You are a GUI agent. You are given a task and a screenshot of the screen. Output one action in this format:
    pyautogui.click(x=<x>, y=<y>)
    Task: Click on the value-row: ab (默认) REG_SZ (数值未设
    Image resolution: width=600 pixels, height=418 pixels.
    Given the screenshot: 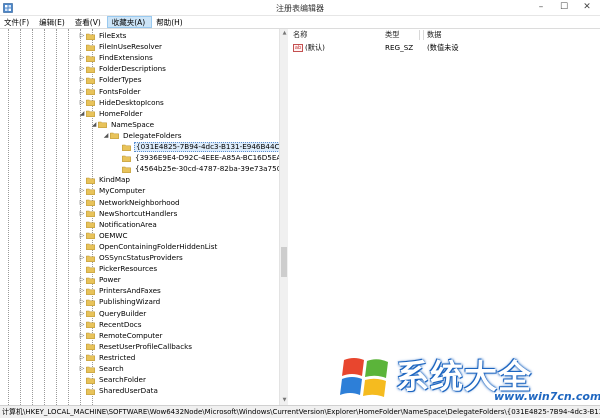 What is the action you would take?
    pyautogui.click(x=444, y=48)
    